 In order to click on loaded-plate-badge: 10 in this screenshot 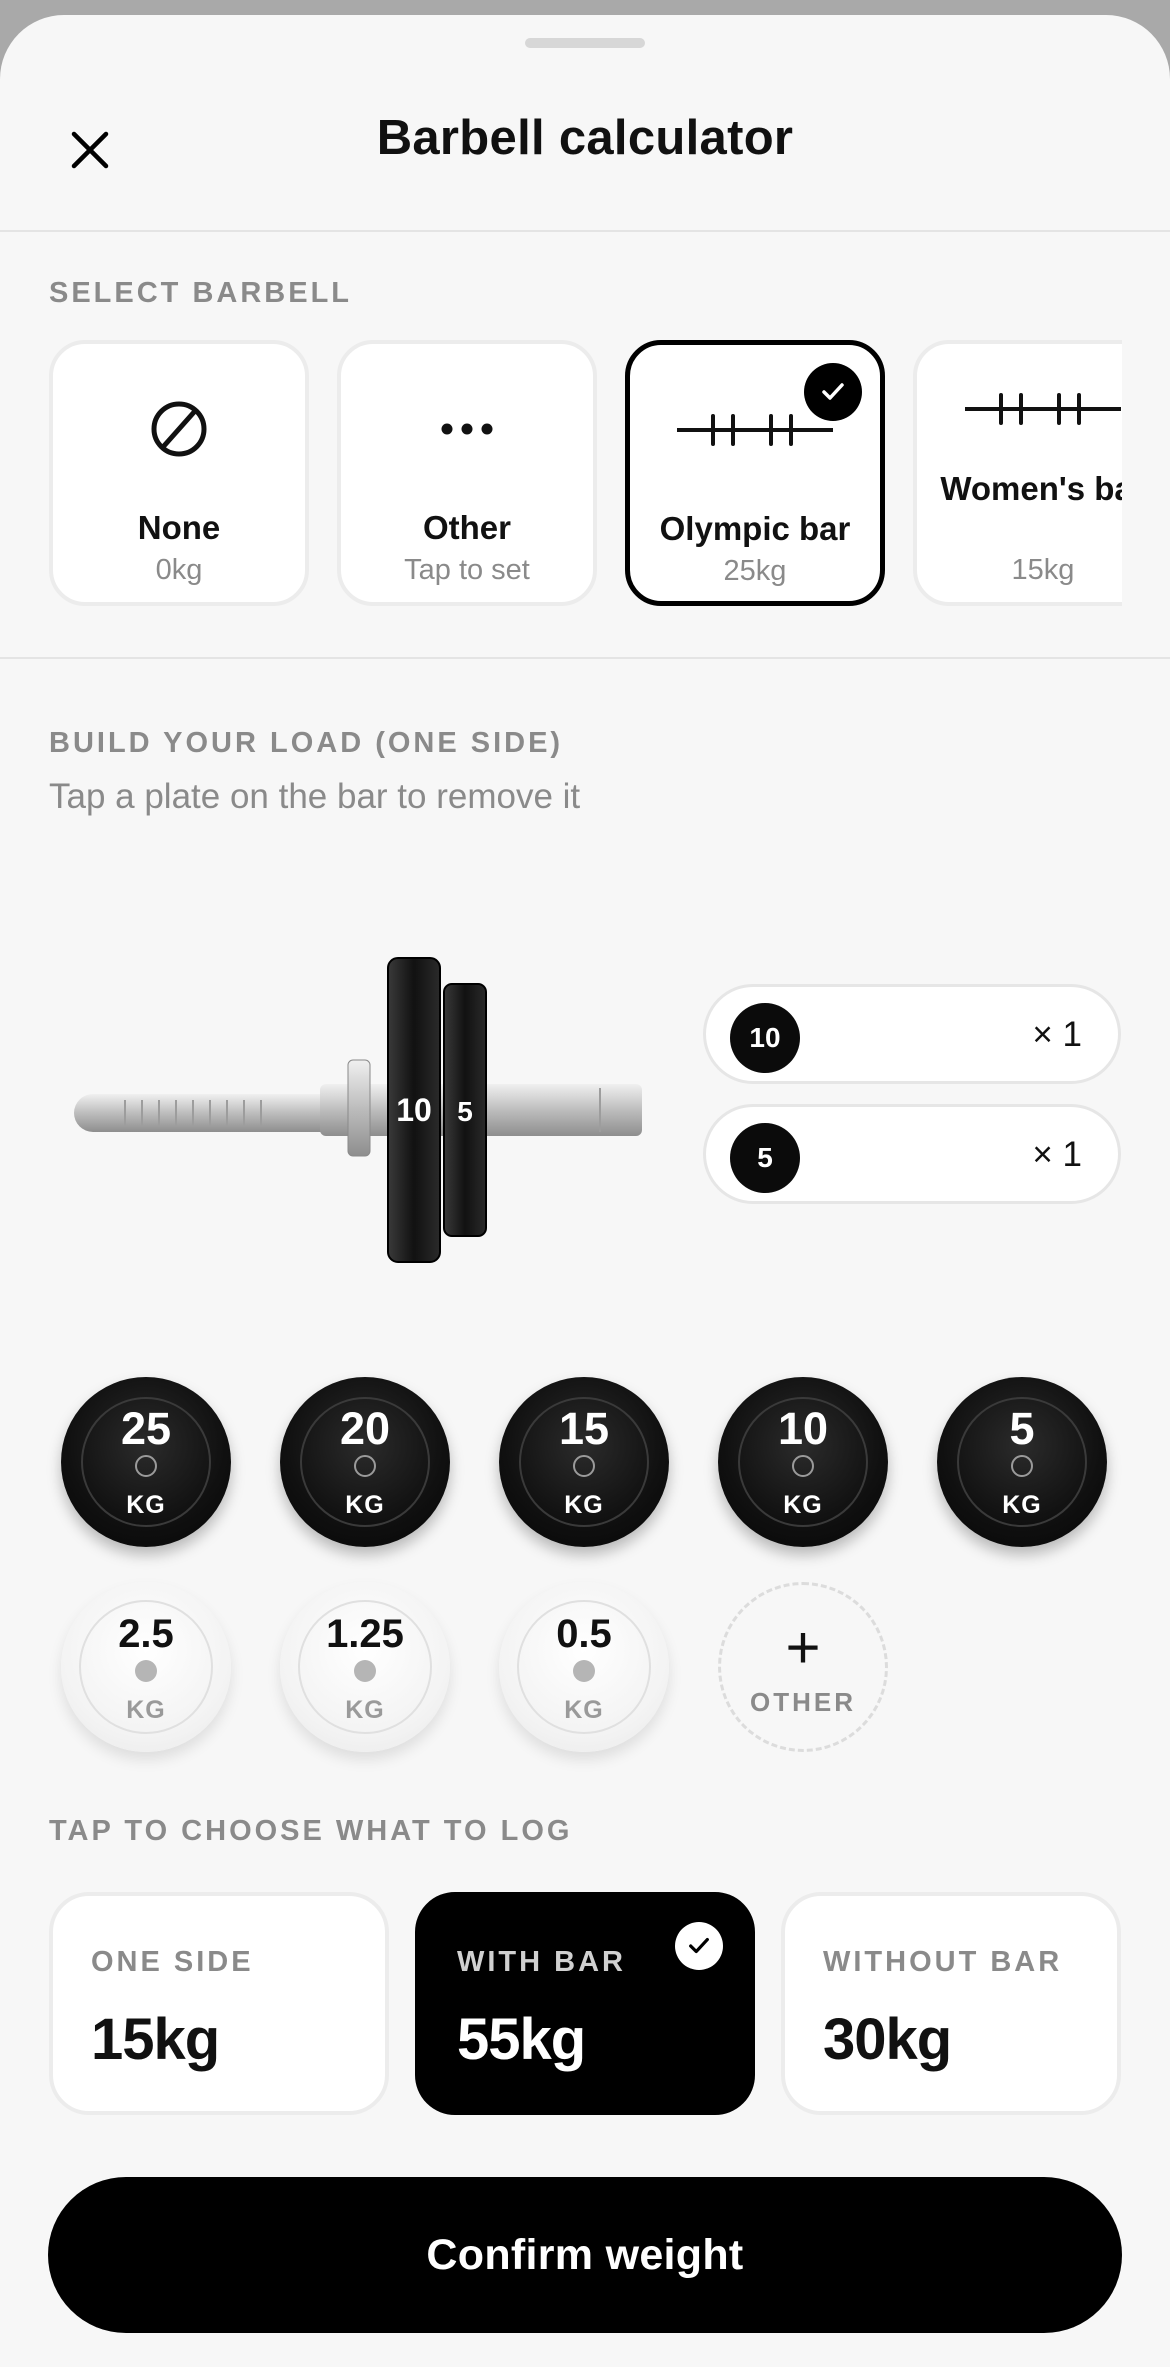, I will do `click(765, 1038)`.